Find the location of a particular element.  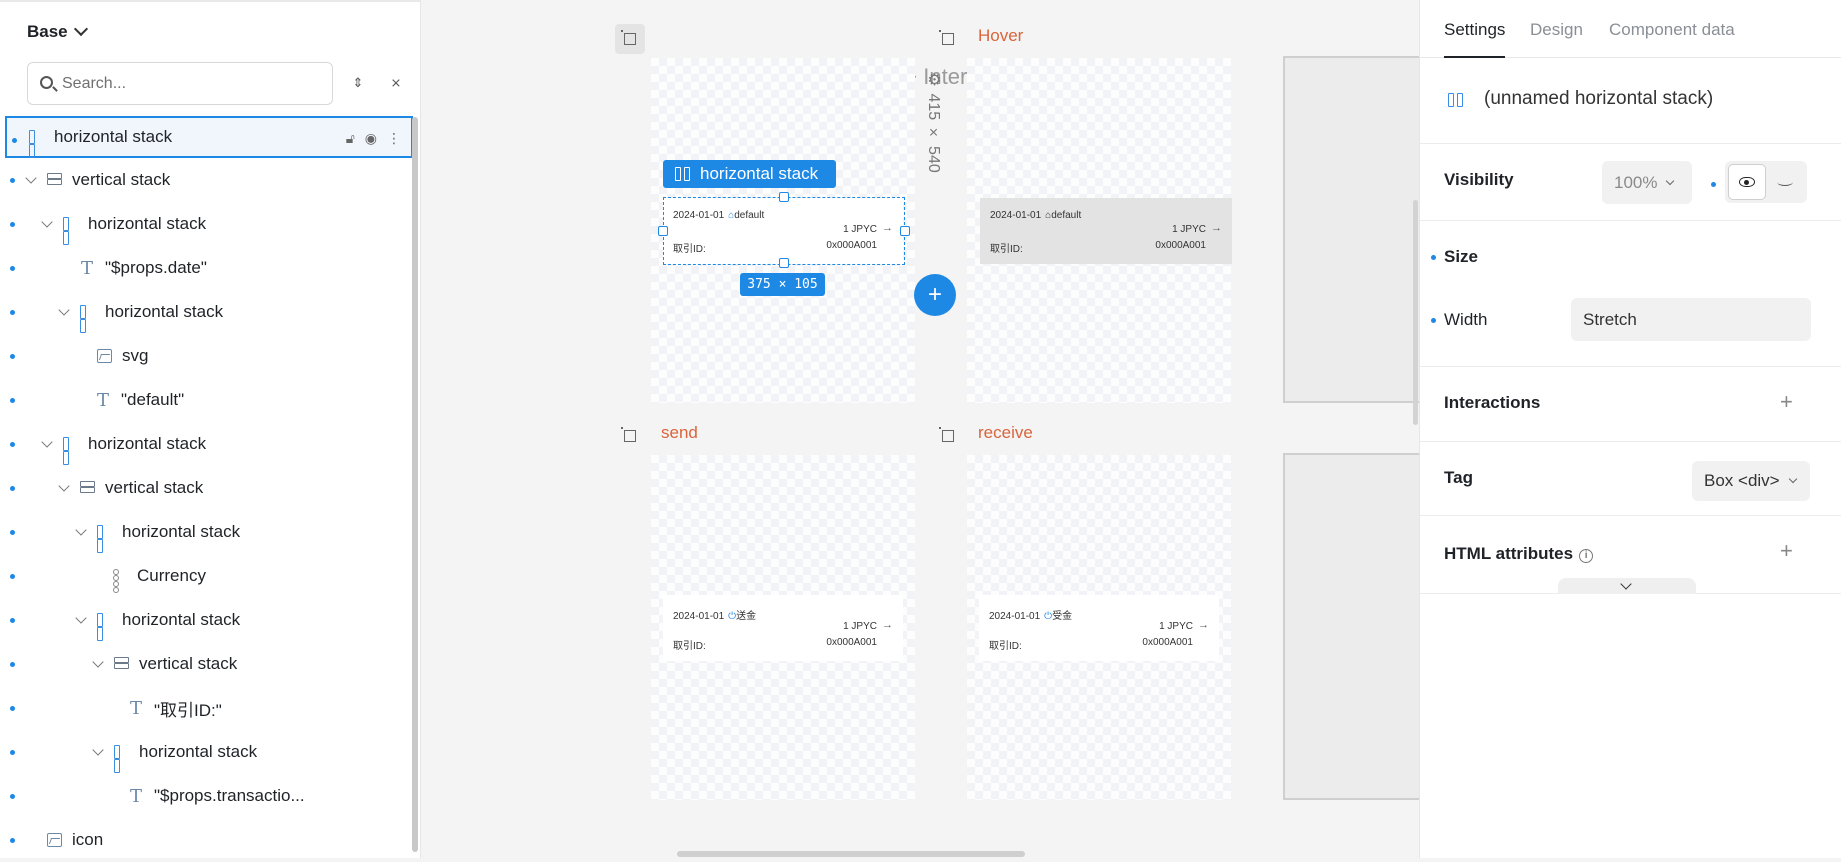

layer-row: icon is located at coordinates (209, 840).